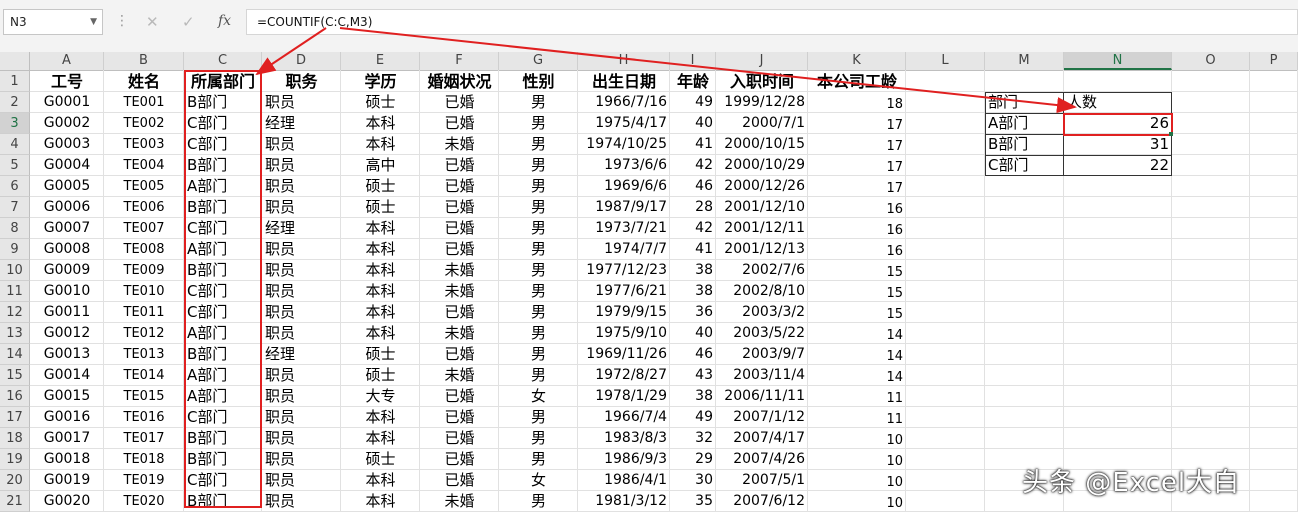 This screenshot has height=514, width=1298. I want to click on column-header-b: B, so click(144, 61).